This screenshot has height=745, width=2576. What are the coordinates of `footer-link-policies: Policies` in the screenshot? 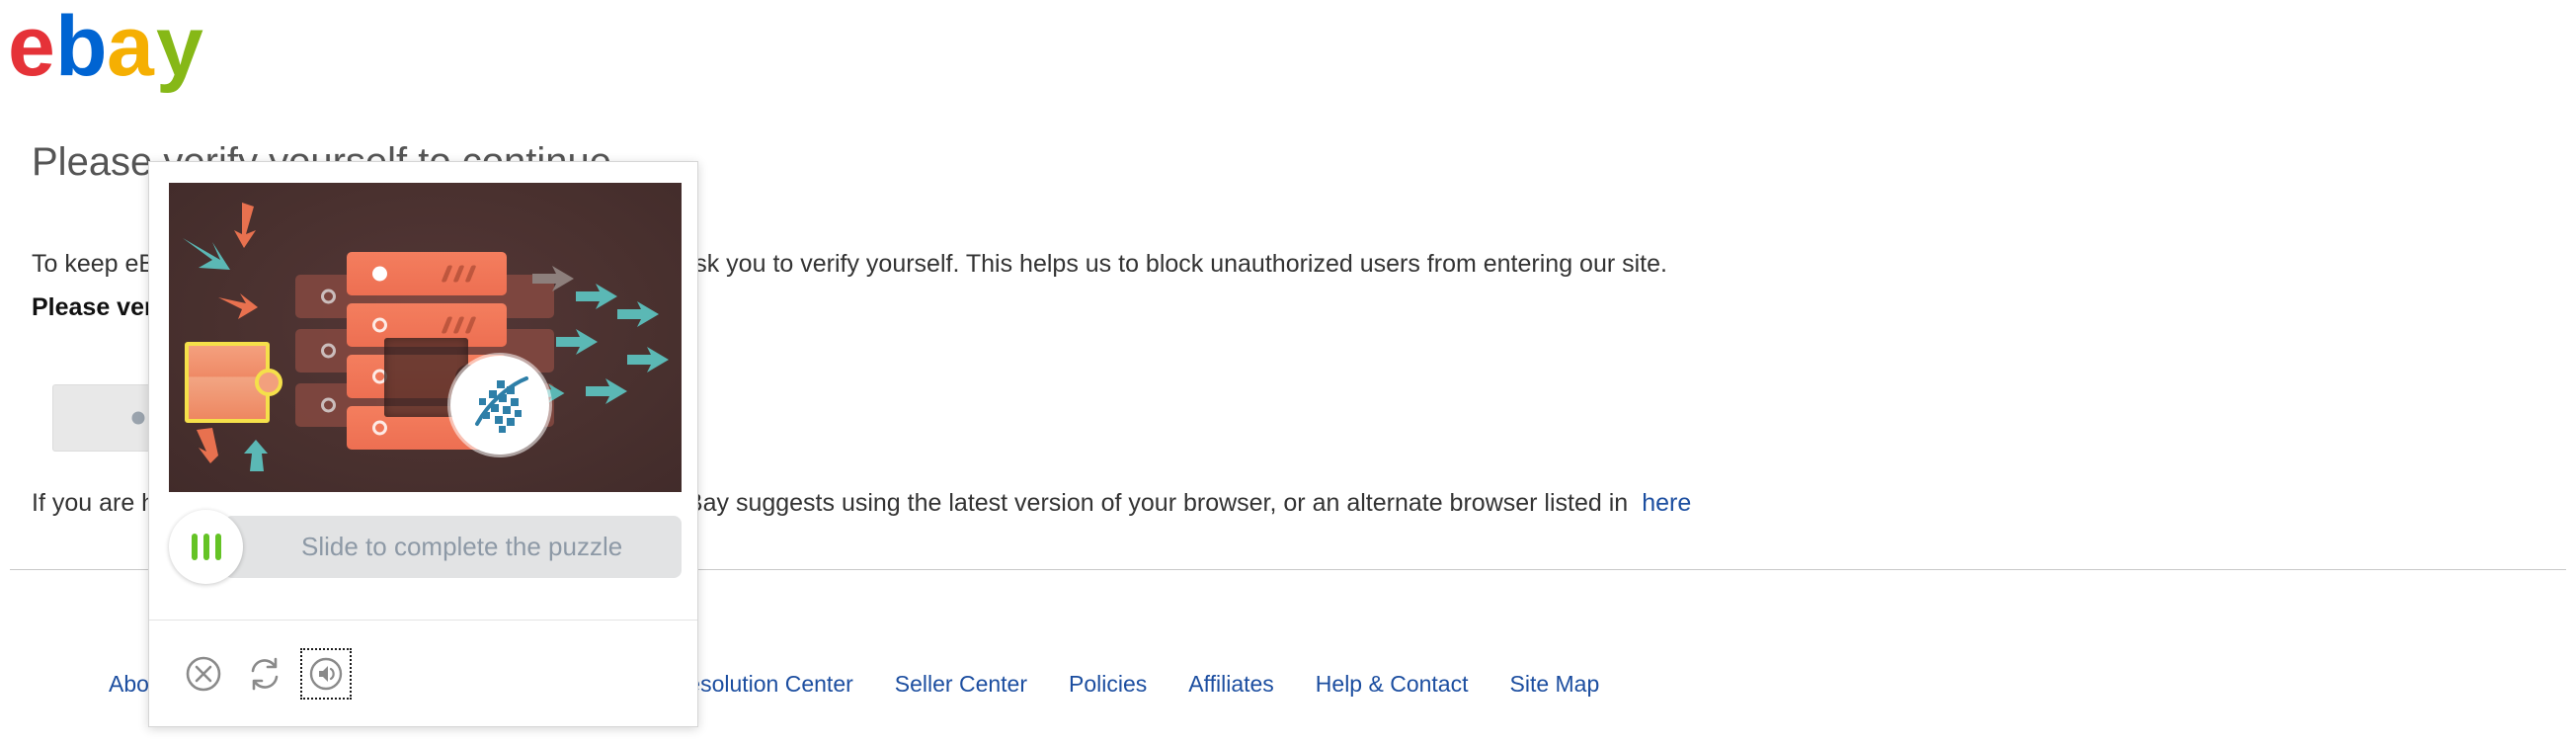 It's located at (1108, 684).